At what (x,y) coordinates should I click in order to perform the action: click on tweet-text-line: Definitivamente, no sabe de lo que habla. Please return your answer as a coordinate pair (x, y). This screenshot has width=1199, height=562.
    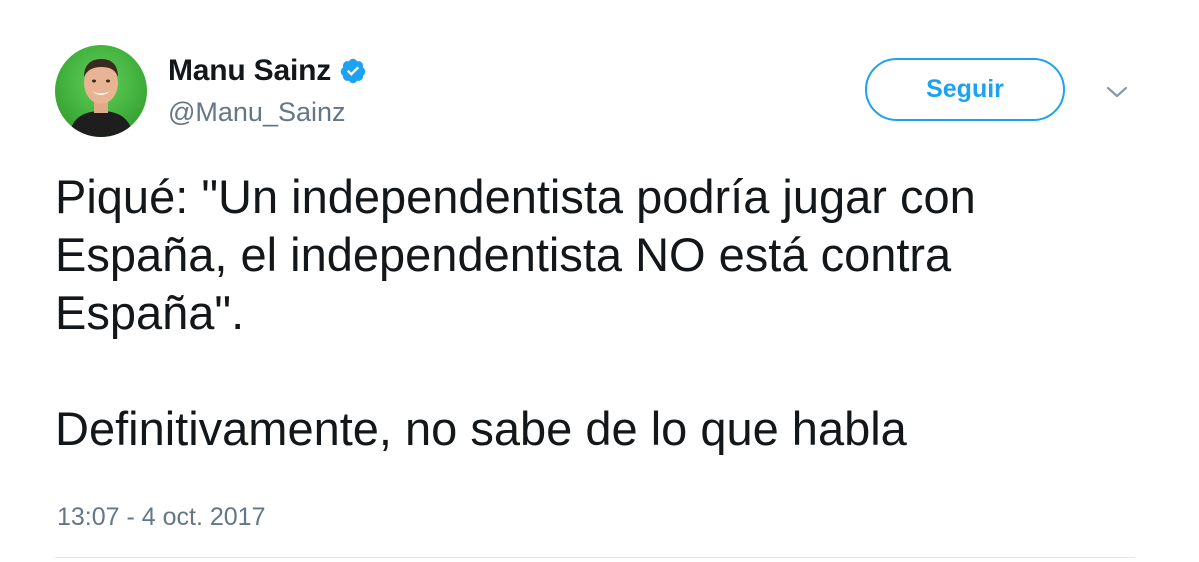
    Looking at the image, I should click on (481, 428).